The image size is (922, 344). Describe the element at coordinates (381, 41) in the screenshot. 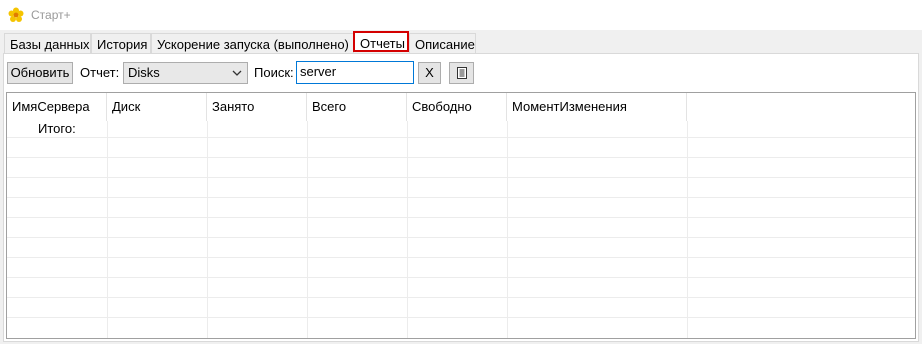

I see `tab-reports: Отчеты` at that location.